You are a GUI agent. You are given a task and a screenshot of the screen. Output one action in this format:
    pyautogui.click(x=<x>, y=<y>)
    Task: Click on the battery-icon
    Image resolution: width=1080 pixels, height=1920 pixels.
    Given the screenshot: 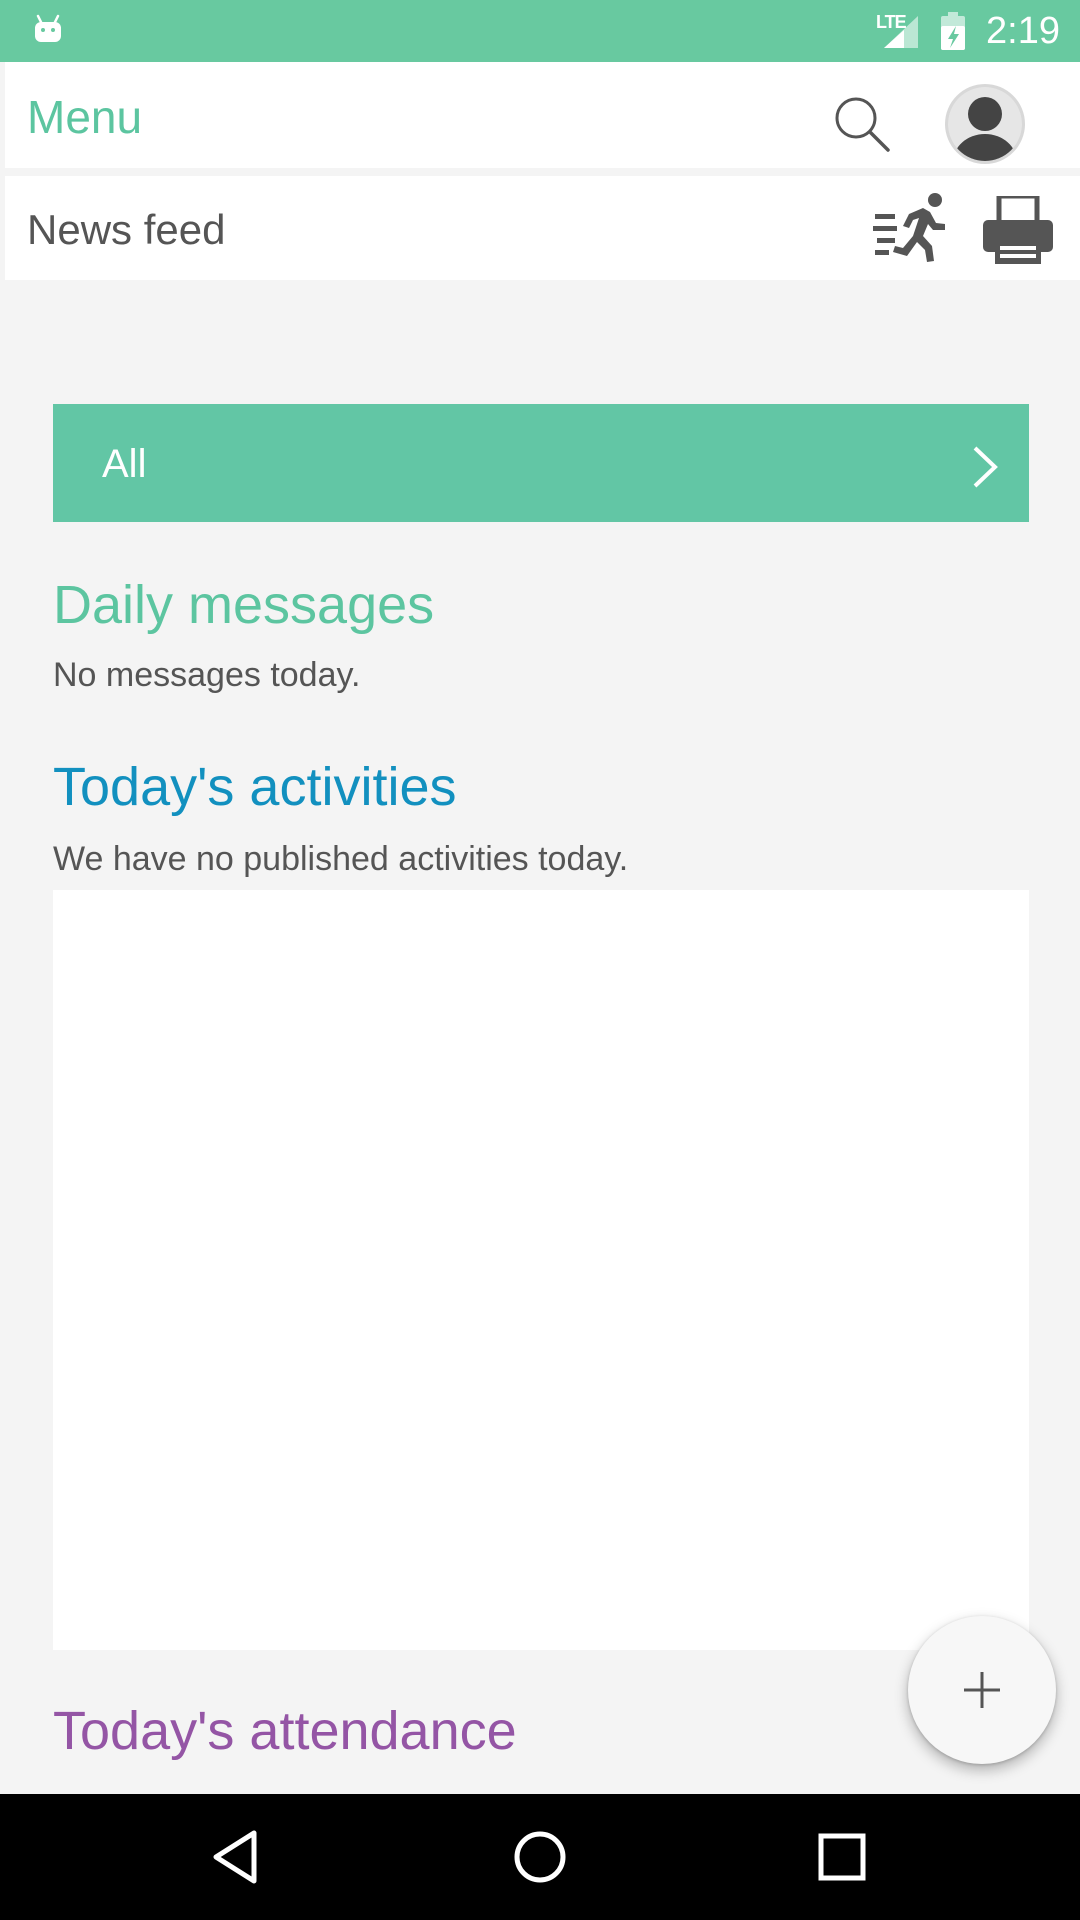 What is the action you would take?
    pyautogui.click(x=953, y=31)
    